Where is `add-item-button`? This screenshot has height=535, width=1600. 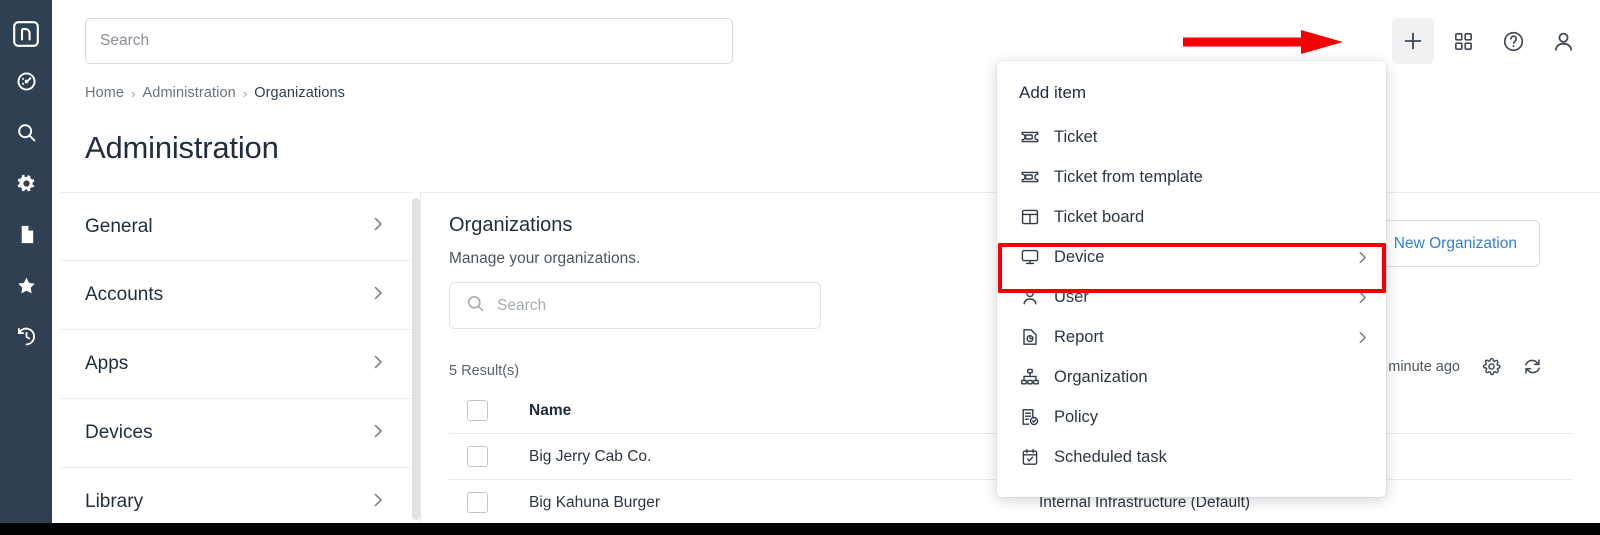
add-item-button is located at coordinates (1413, 41).